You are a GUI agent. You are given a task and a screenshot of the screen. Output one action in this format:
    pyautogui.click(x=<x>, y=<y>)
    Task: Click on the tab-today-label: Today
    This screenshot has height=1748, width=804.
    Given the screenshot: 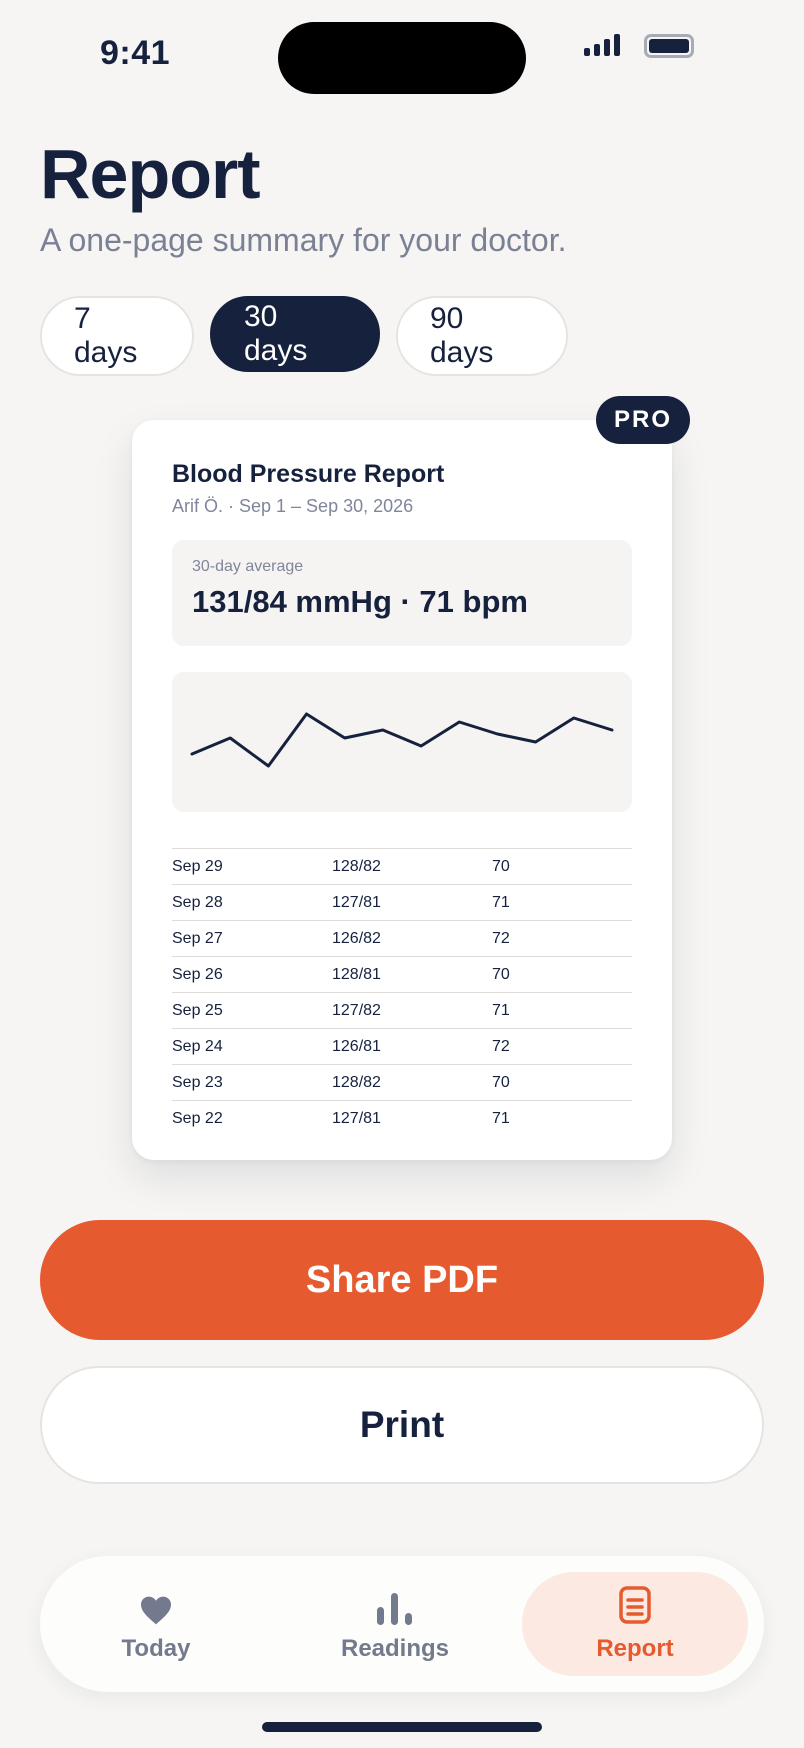 What is the action you would take?
    pyautogui.click(x=156, y=1648)
    